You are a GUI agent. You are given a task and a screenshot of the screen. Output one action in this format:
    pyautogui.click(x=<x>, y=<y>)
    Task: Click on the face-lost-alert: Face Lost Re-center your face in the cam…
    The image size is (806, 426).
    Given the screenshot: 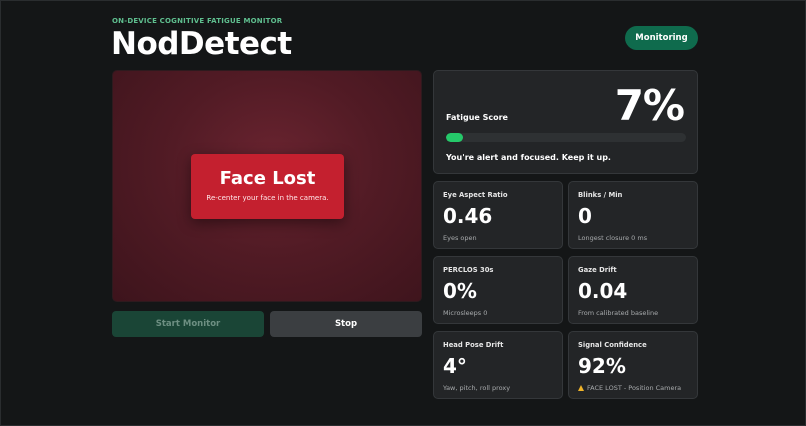 What is the action you would take?
    pyautogui.click(x=267, y=186)
    